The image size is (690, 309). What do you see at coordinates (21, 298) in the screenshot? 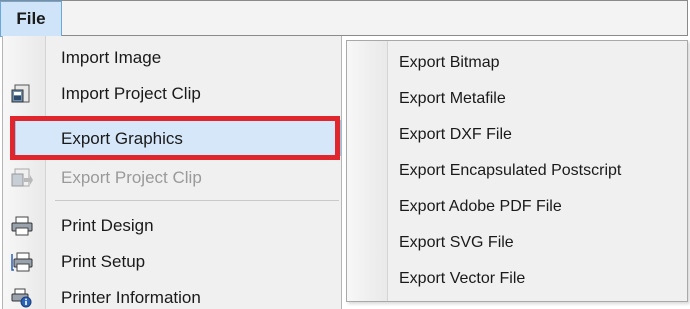
I see `printer-info-icon` at bounding box center [21, 298].